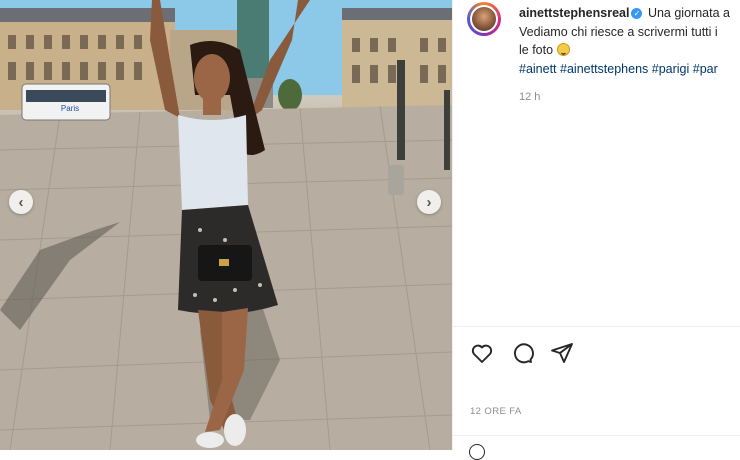 The image size is (740, 460). What do you see at coordinates (637, 13) in the screenshot?
I see `verified-icon: ✓` at bounding box center [637, 13].